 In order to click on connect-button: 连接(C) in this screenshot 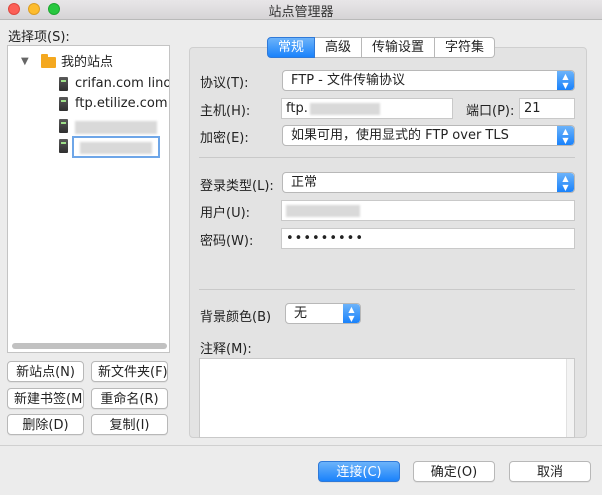, I will do `click(359, 471)`.